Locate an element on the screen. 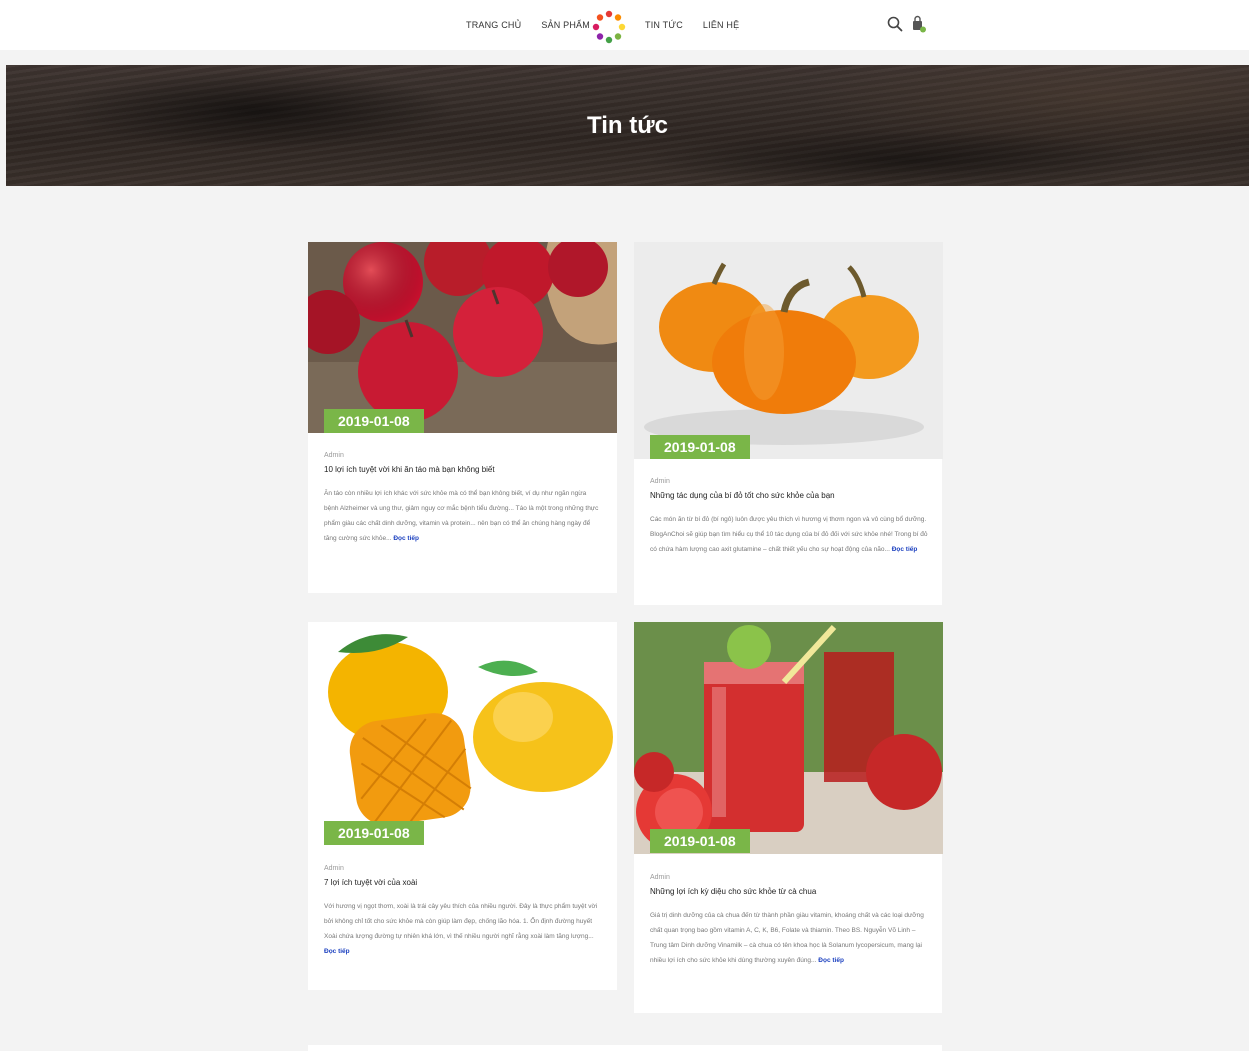 The height and width of the screenshot is (1051, 1249). post-title-link: 7 lợi ích tuyệt vời của xoài is located at coordinates (463, 882).